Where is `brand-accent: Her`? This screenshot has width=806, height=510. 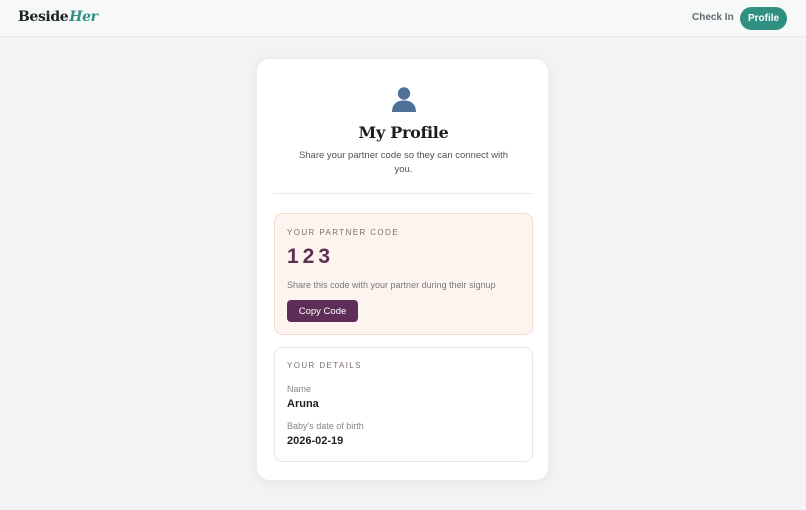 brand-accent: Her is located at coordinates (83, 17).